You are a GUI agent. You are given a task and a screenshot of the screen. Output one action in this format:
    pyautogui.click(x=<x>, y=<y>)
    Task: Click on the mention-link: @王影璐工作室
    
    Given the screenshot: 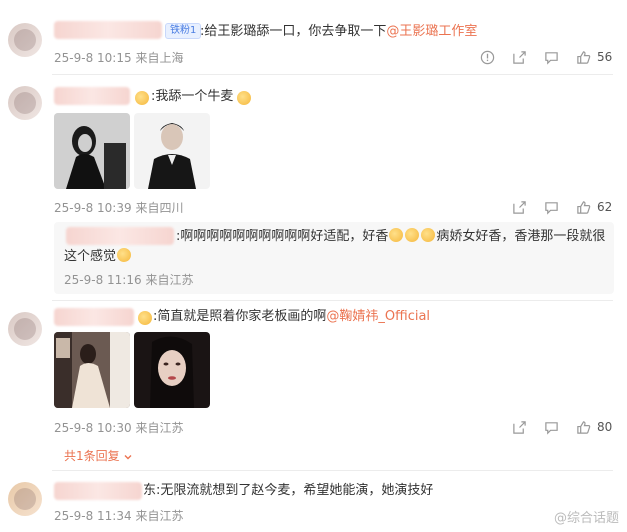 What is the action you would take?
    pyautogui.click(x=431, y=31)
    